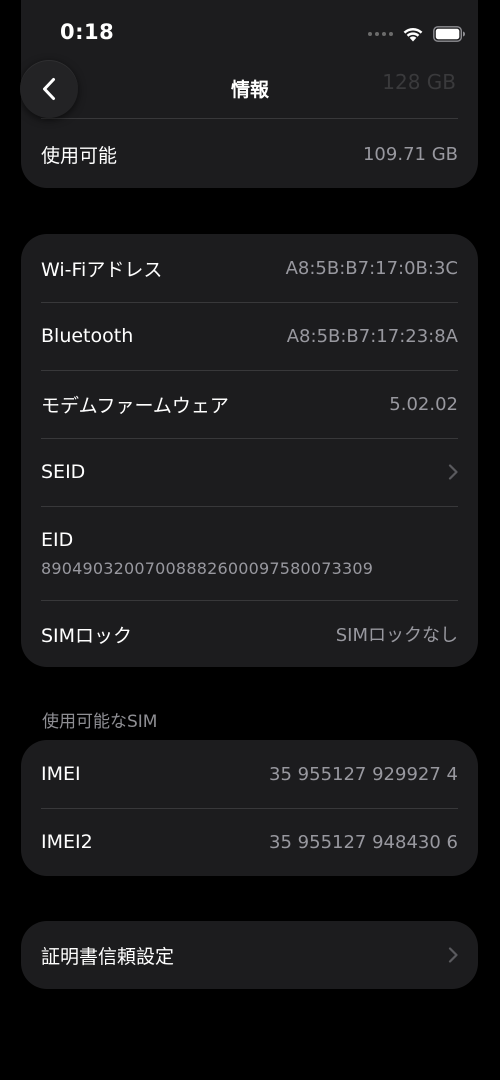  I want to click on imei2-row: IMEI2 35 955127 948430 6, so click(249, 842).